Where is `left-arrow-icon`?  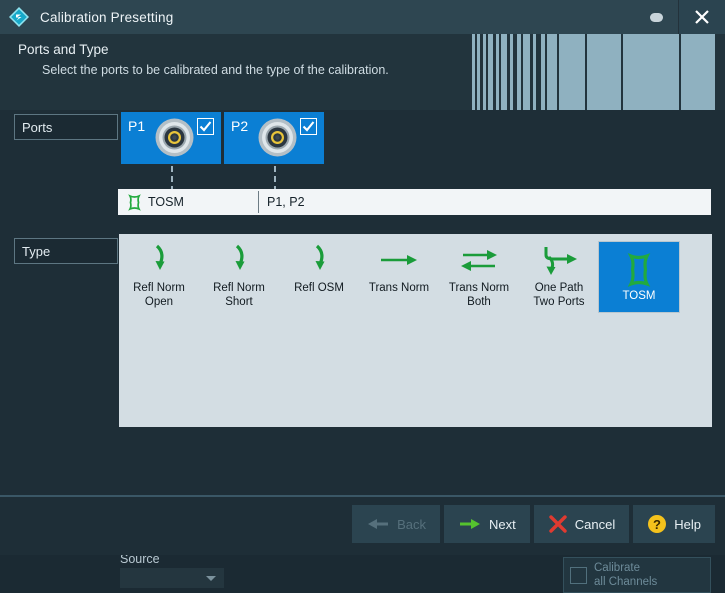
left-arrow-icon is located at coordinates (378, 524).